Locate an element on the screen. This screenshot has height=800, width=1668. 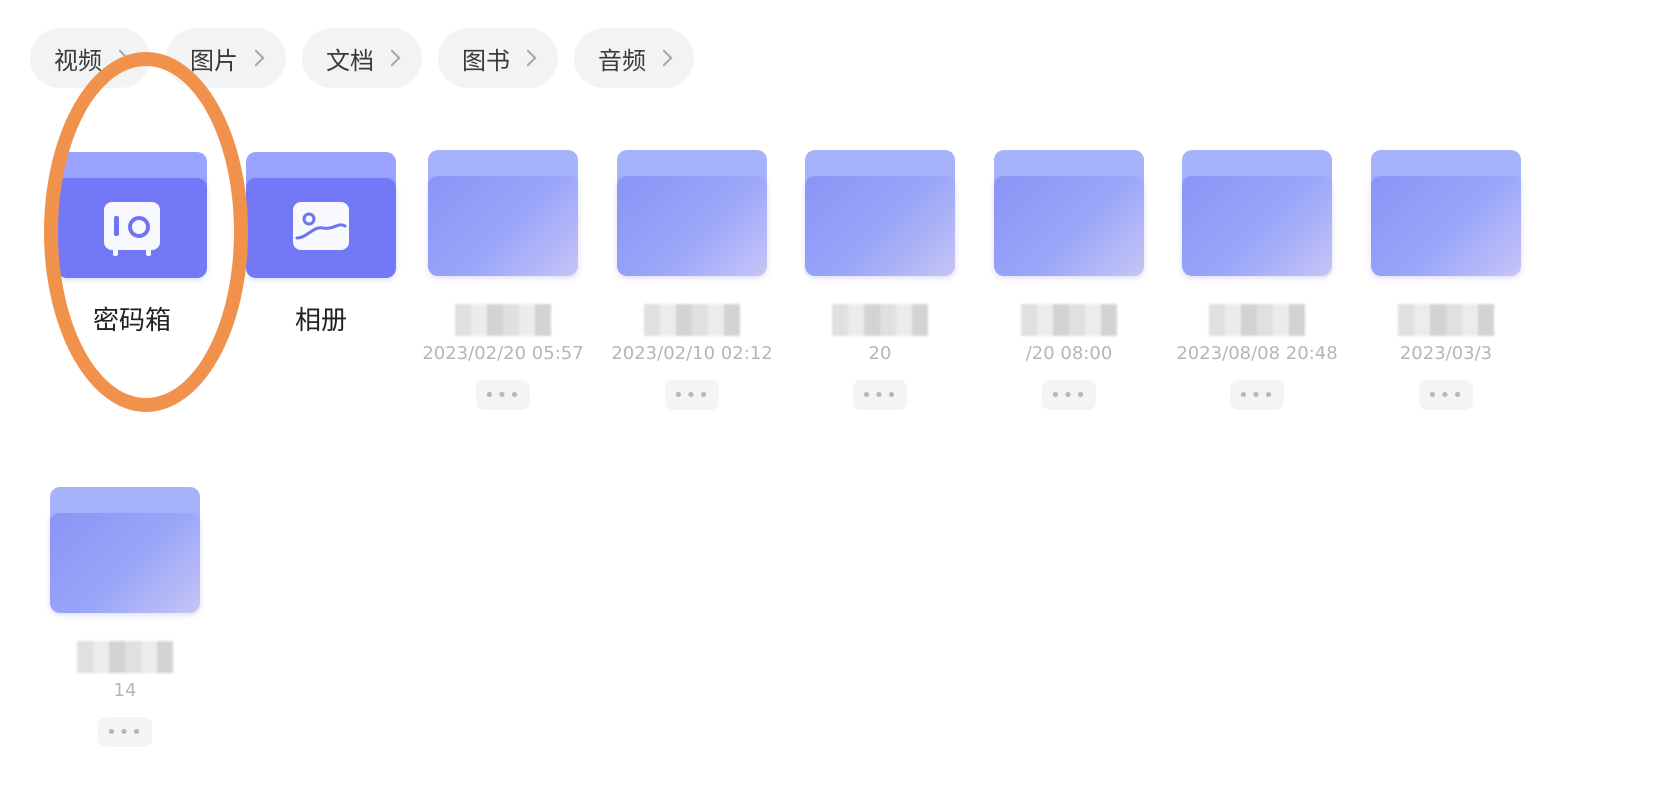
safe-icon is located at coordinates (132, 229).